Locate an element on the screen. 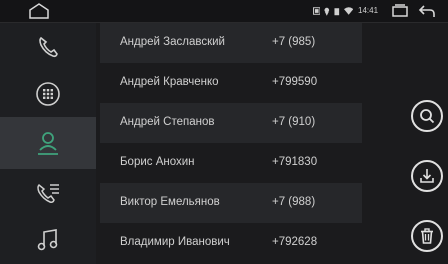 The width and height of the screenshot is (448, 264). contact-name: Андрей Степанов is located at coordinates (167, 122).